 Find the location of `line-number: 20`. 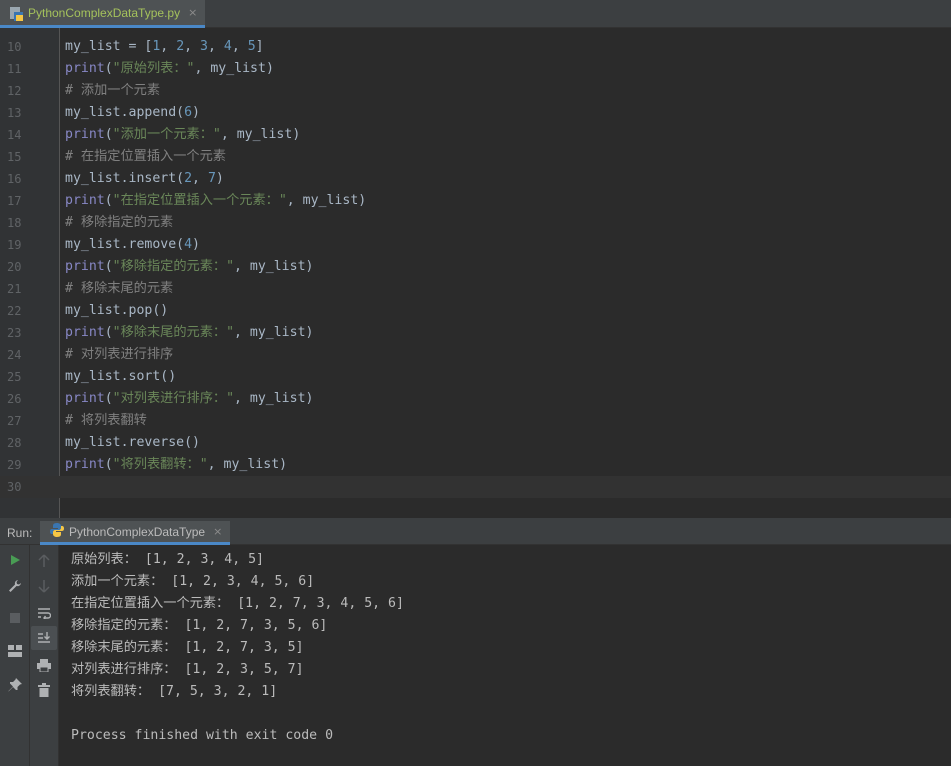

line-number: 20 is located at coordinates (14, 267).